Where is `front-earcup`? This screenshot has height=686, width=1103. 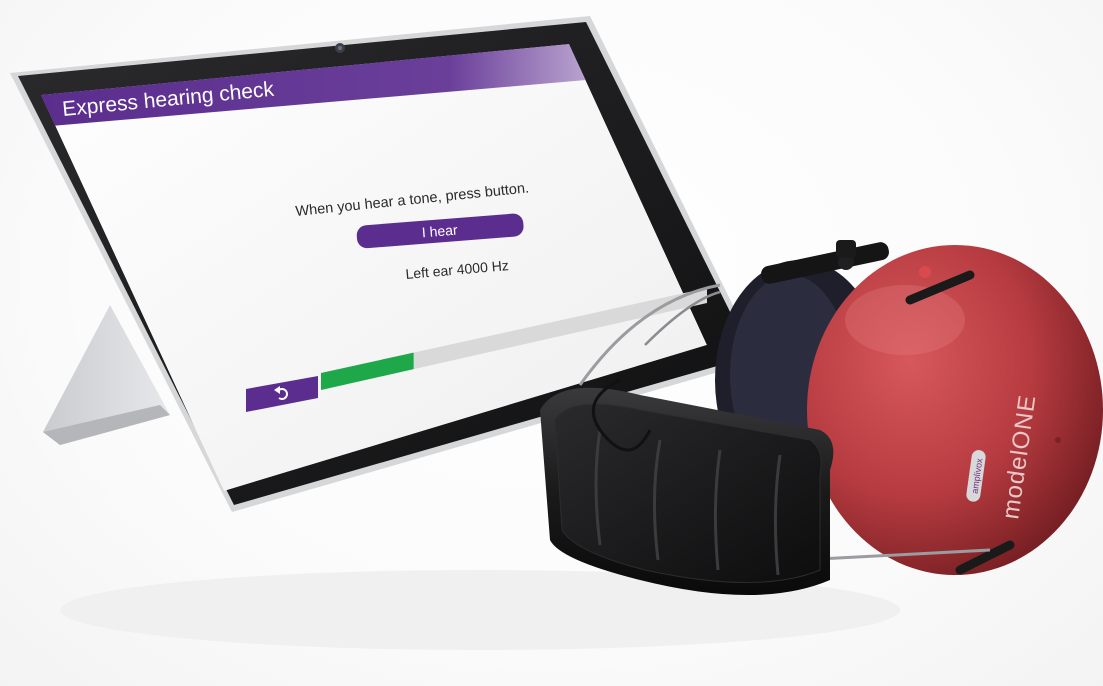
front-earcup is located at coordinates (955, 410).